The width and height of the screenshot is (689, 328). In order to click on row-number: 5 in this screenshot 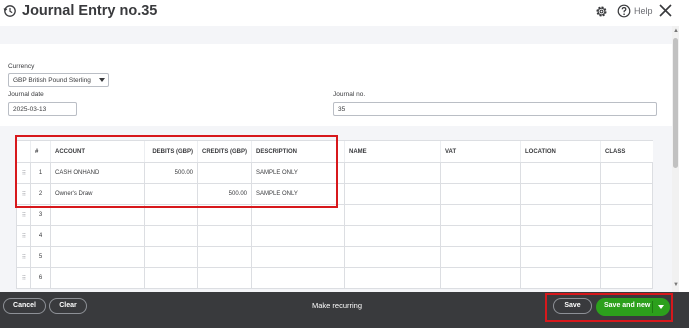, I will do `click(40, 257)`.